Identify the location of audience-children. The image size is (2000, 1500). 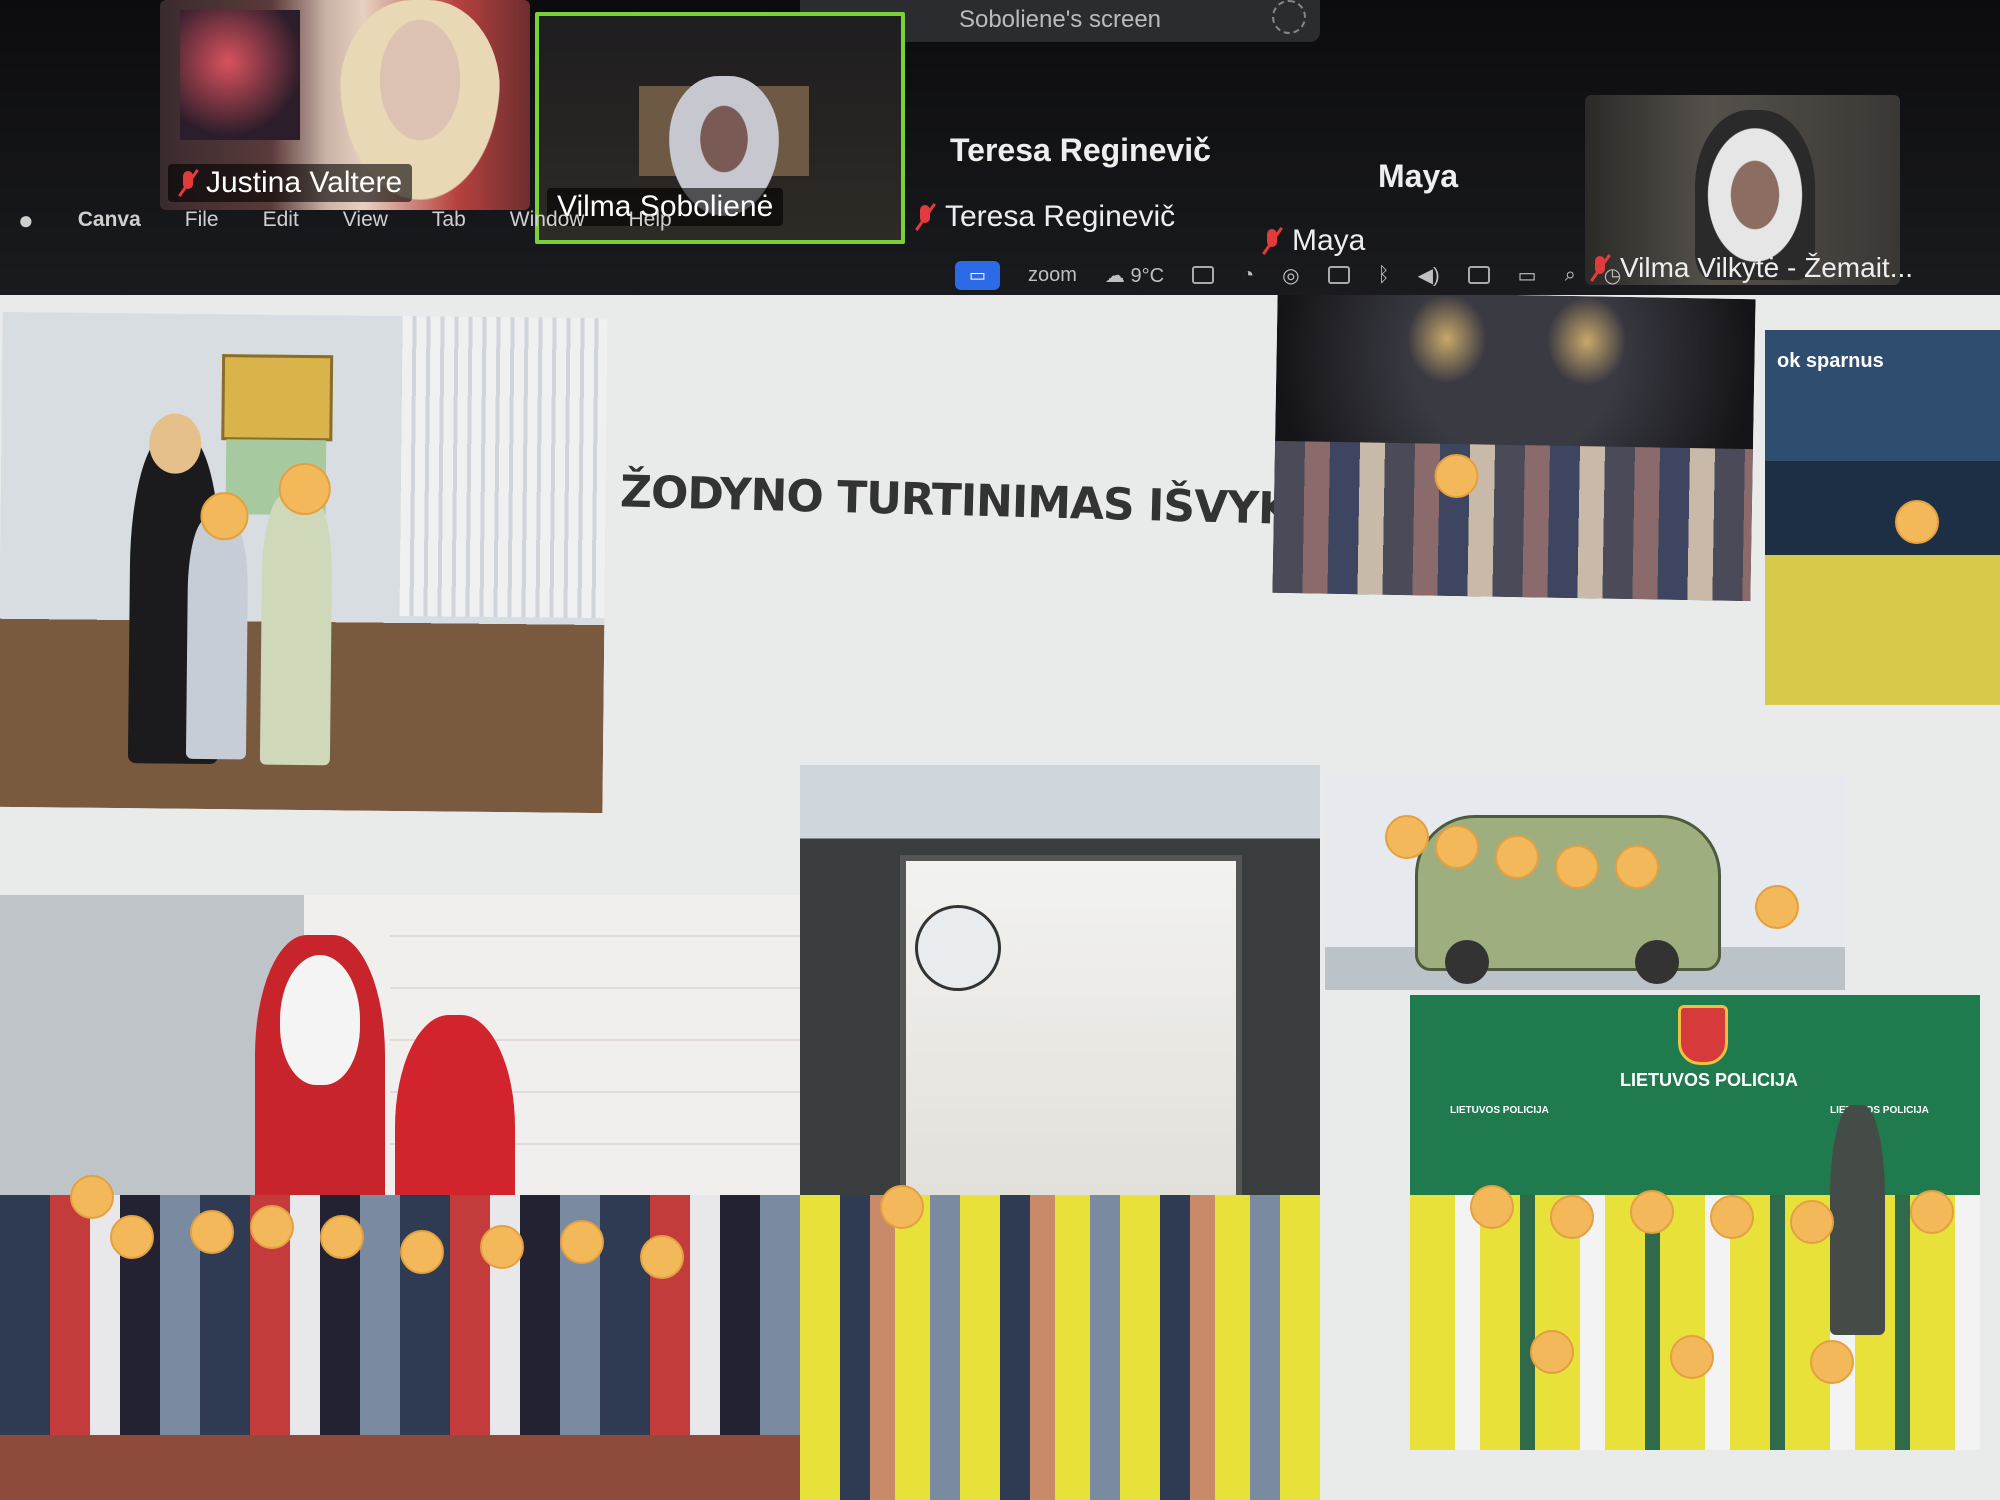
(1512, 521).